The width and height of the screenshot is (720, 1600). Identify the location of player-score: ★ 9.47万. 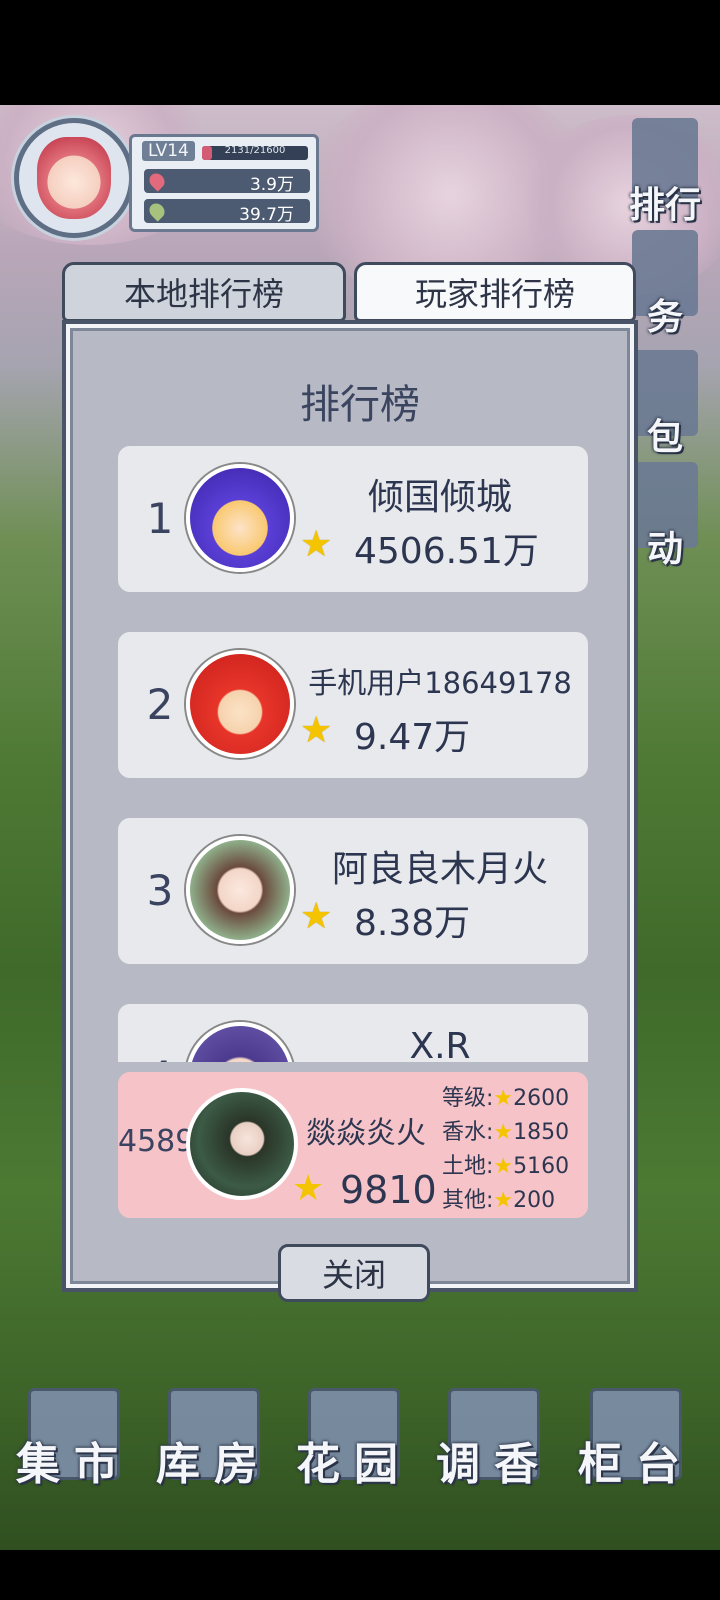
(385, 734).